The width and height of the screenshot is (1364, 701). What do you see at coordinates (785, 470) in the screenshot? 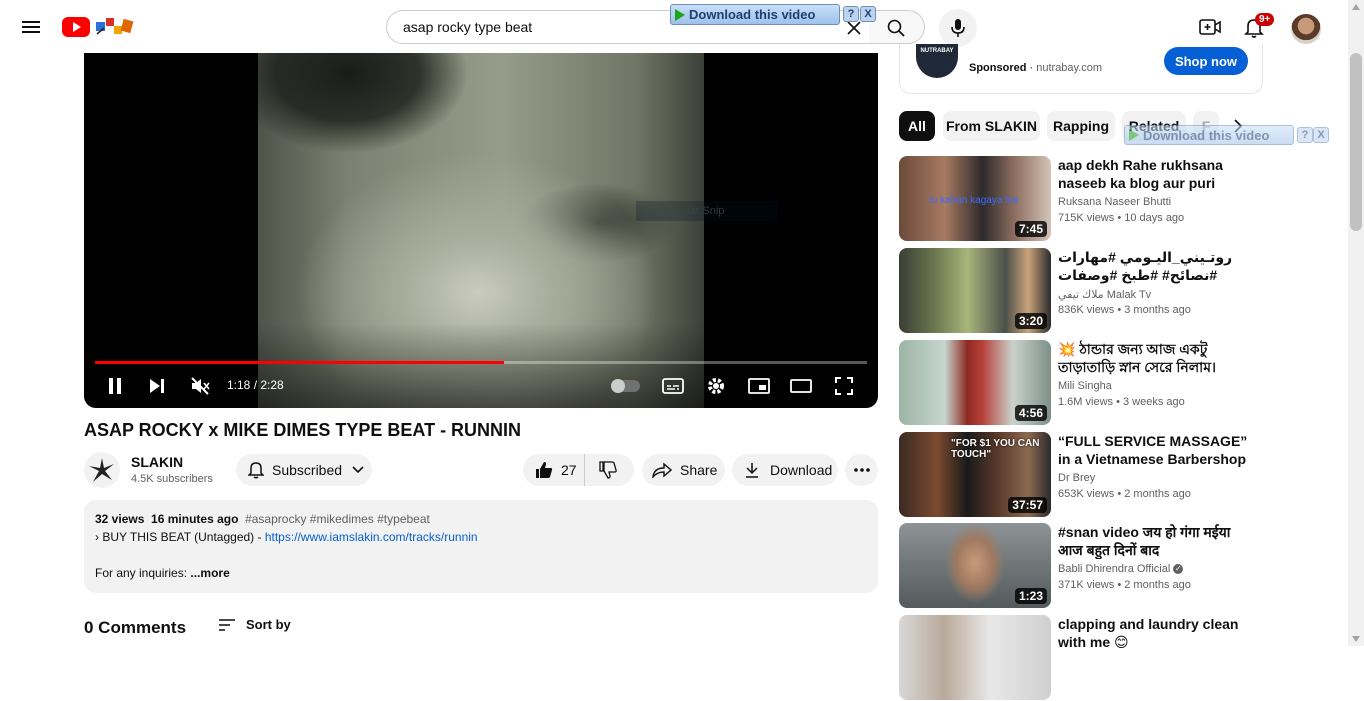
I see `download-button: Download` at bounding box center [785, 470].